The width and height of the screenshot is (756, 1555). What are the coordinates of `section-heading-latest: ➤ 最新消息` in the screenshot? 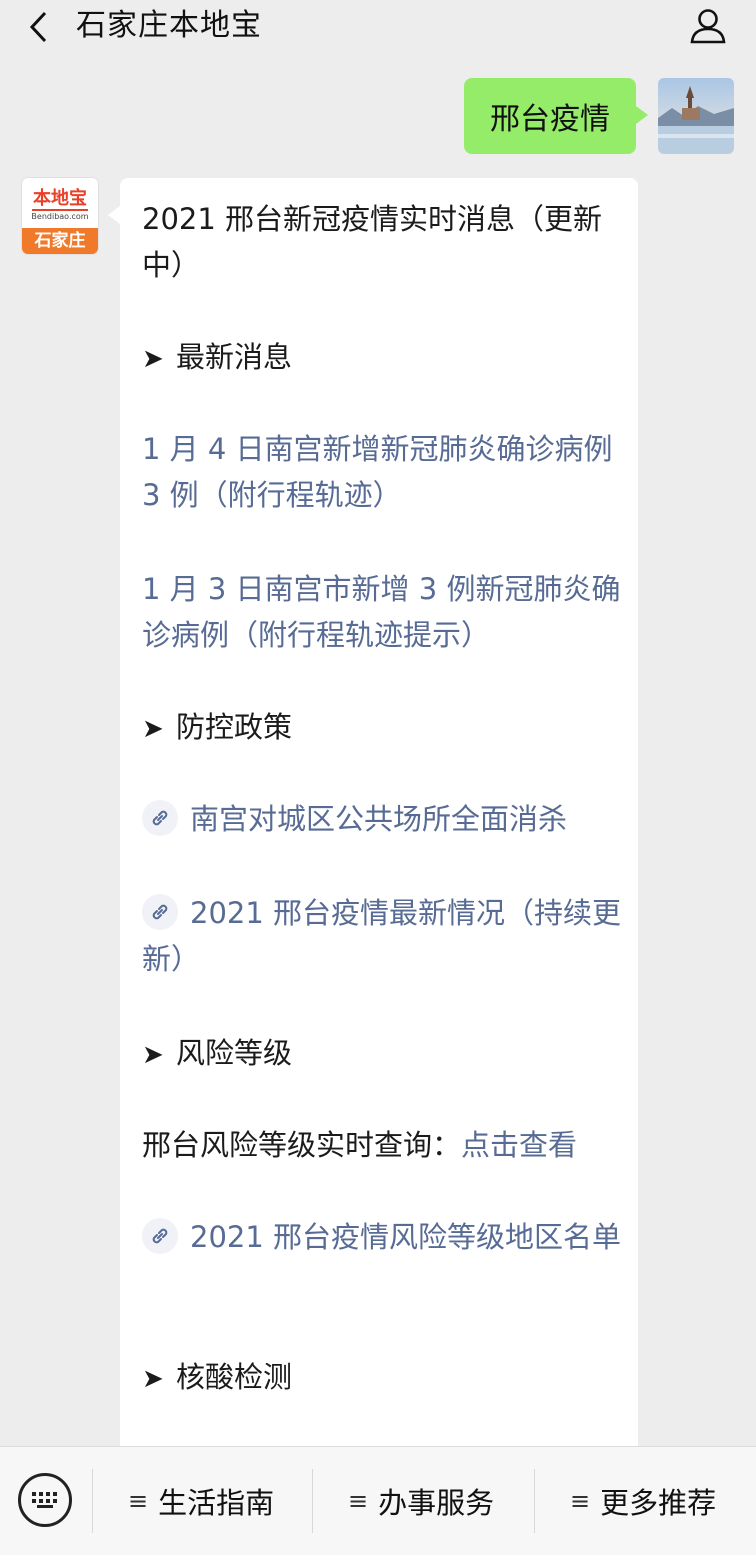 It's located at (382, 358).